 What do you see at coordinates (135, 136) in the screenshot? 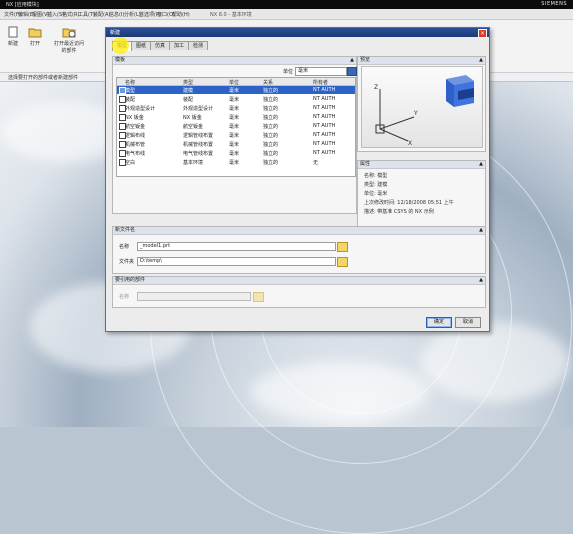
I see `cell-name: 逻辑布线` at bounding box center [135, 136].